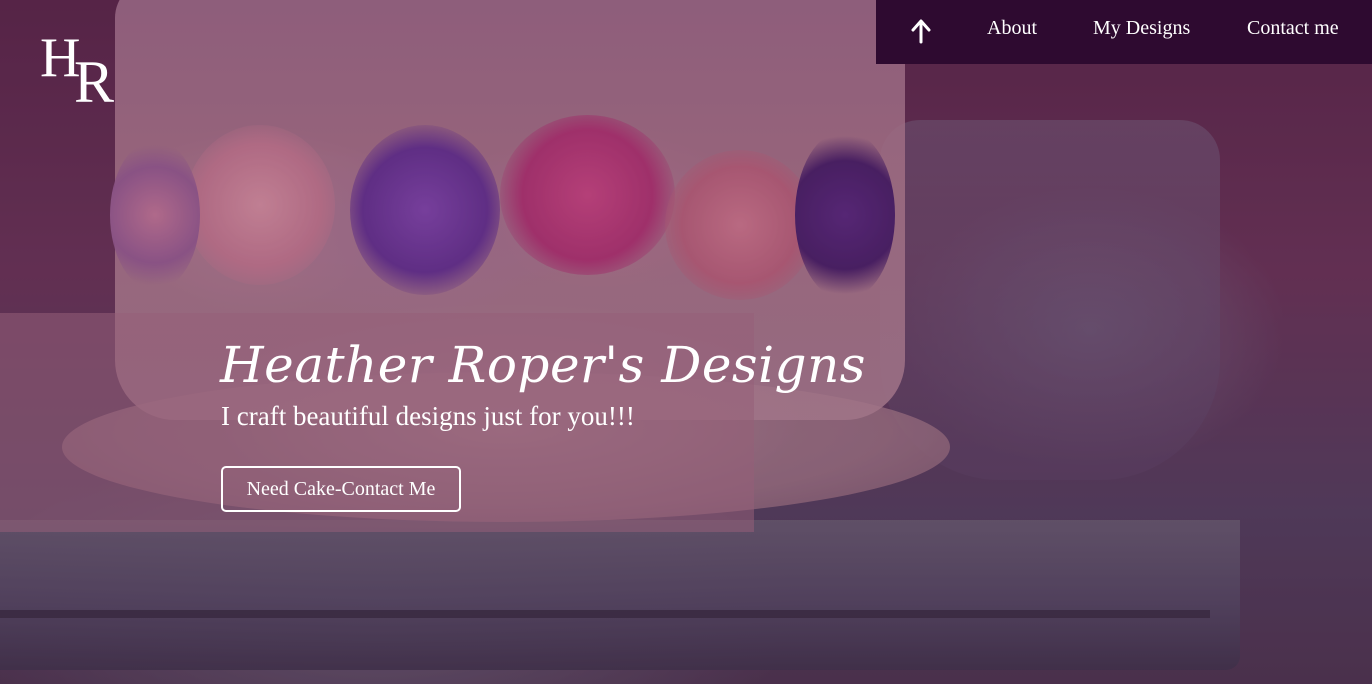 The width and height of the screenshot is (1372, 684). Describe the element at coordinates (94, 82) in the screenshot. I see `logo-letter-r: R` at that location.